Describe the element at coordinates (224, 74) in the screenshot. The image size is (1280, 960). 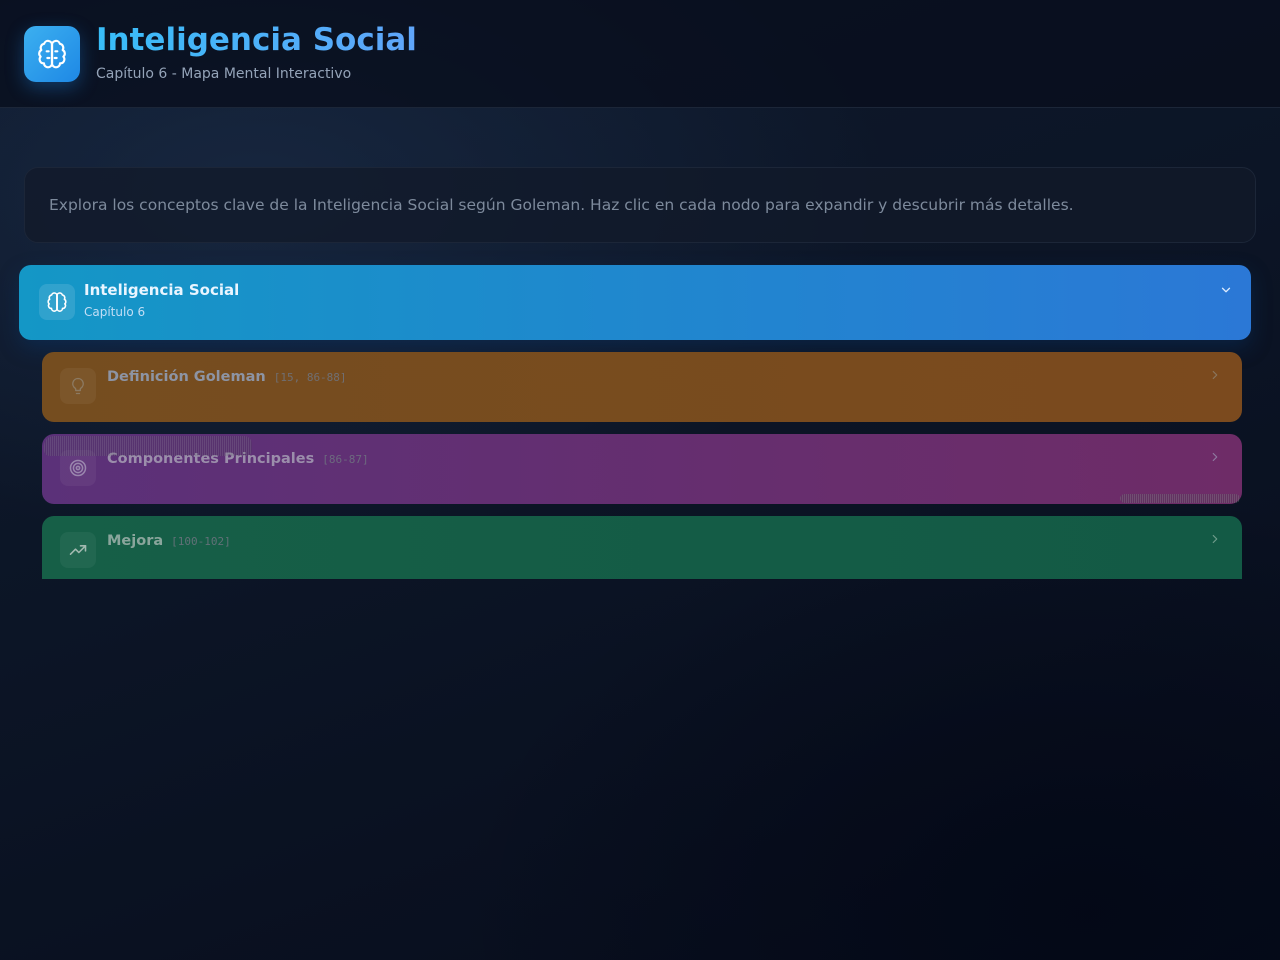
I see `page-subtitle: Capítulo 6 - Mapa Mental Interactivo` at that location.